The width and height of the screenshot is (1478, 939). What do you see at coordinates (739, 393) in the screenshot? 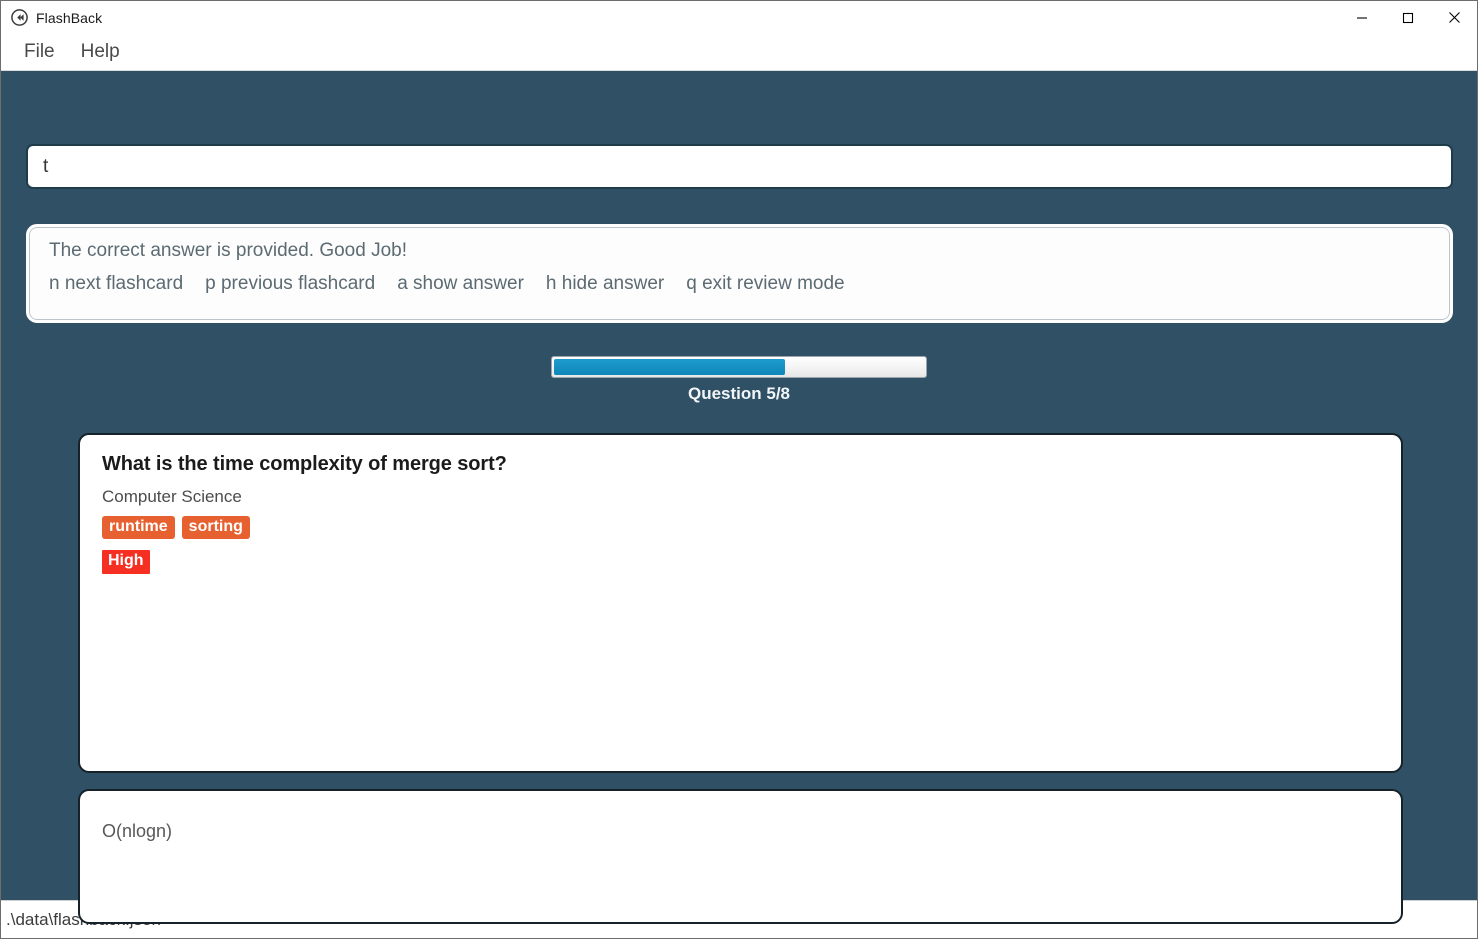
I see `progress-label: Question 5/8` at bounding box center [739, 393].